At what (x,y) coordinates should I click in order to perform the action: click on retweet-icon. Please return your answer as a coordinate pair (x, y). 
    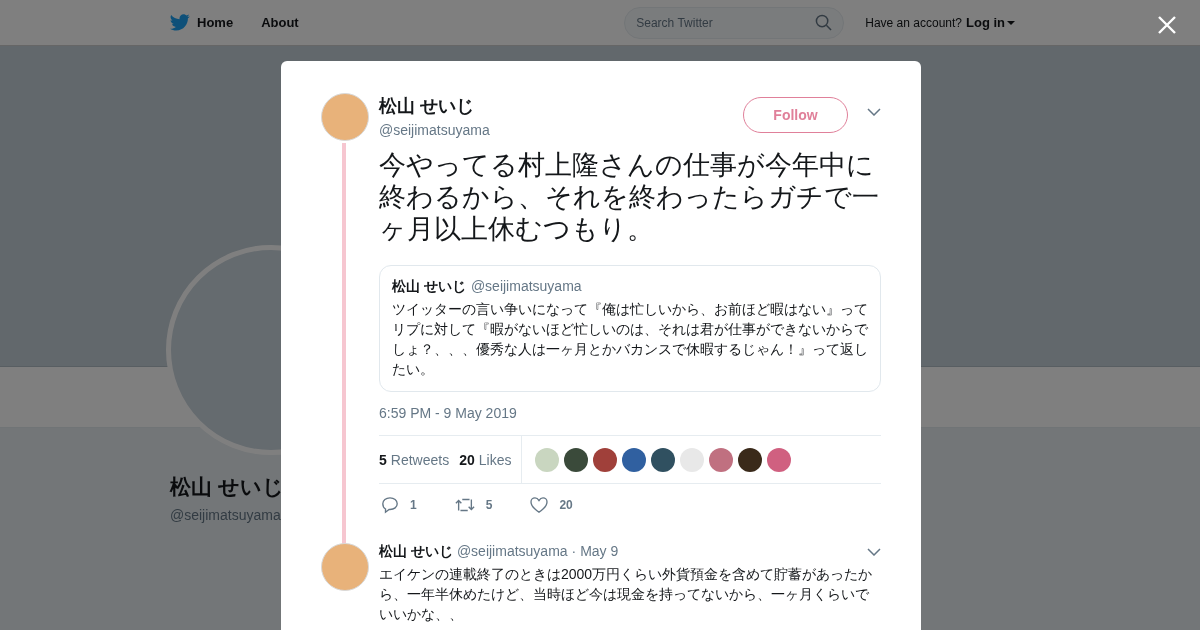
    Looking at the image, I should click on (464, 505).